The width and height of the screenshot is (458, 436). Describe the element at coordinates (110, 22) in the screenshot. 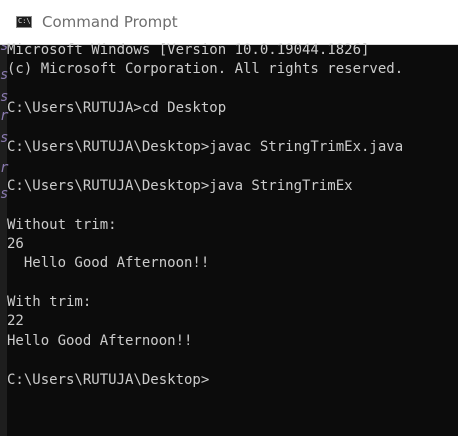

I see `window-title: Command Prompt` at that location.